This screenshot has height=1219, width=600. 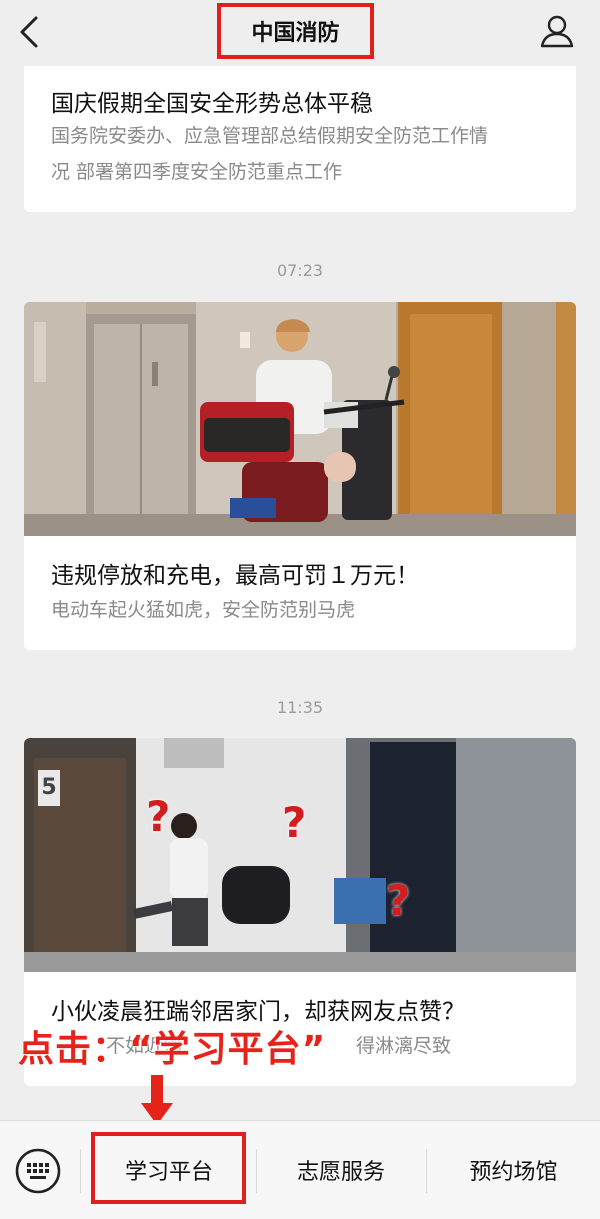 I want to click on news-summary-right: 得淋漓尽致, so click(x=404, y=1046).